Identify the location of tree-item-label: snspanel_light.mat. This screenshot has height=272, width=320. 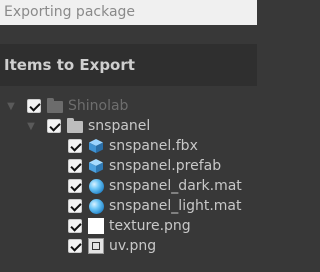
(175, 206).